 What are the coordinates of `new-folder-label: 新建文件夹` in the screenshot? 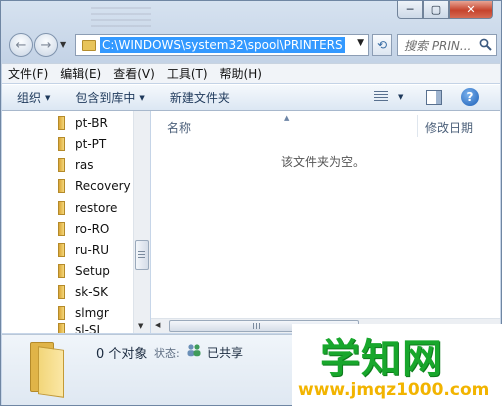 It's located at (199, 98).